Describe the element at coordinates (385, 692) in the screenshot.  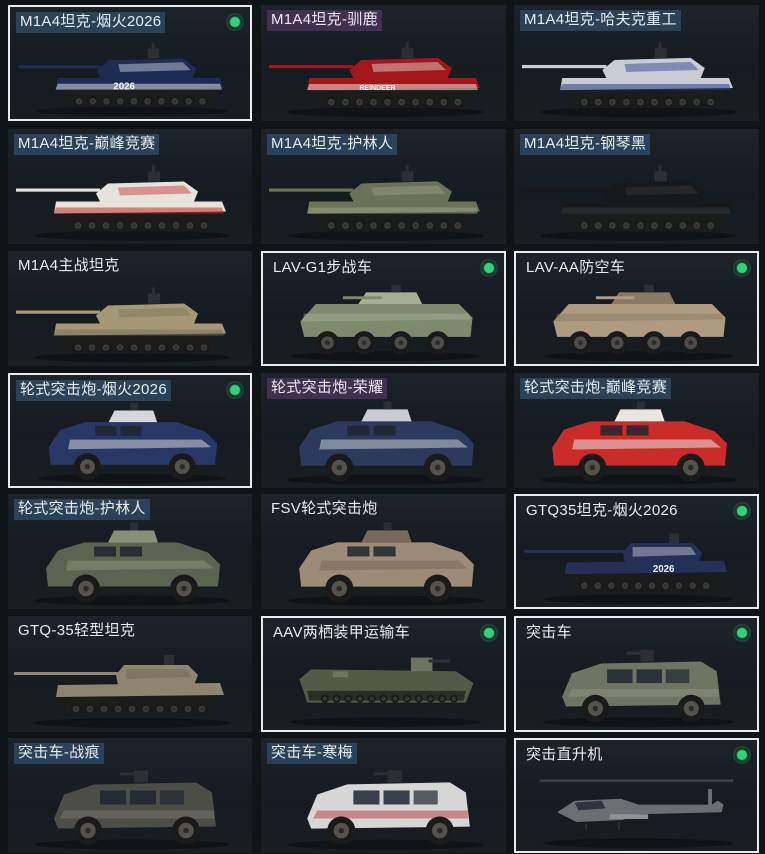
I see `vehicle-aav-image` at that location.